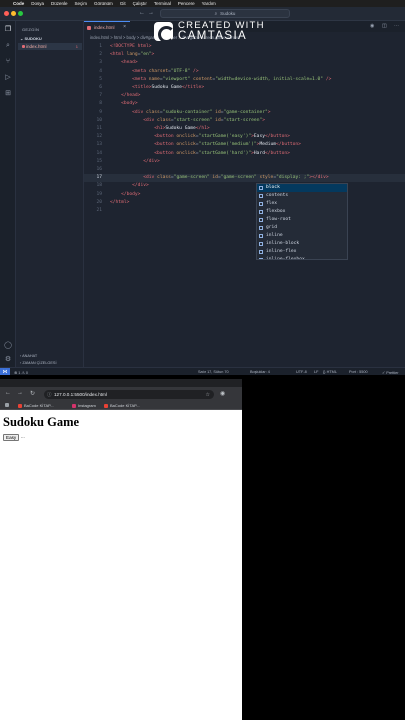 The width and height of the screenshot is (405, 720). I want to click on menu-duzenle: Düzenle, so click(59, 3).